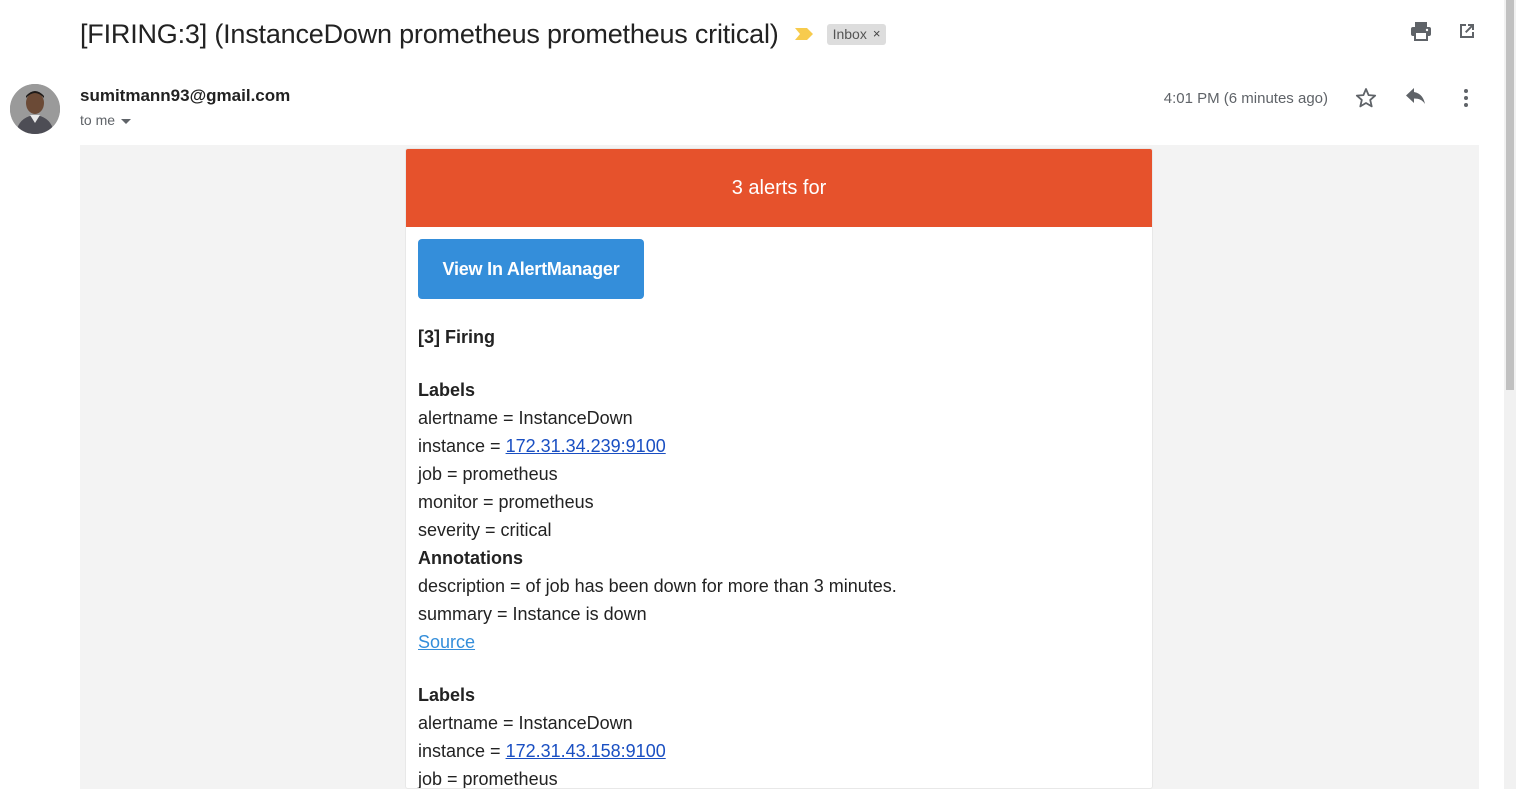 The image size is (1516, 789). I want to click on scrollbar-thumb, so click(1510, 195).